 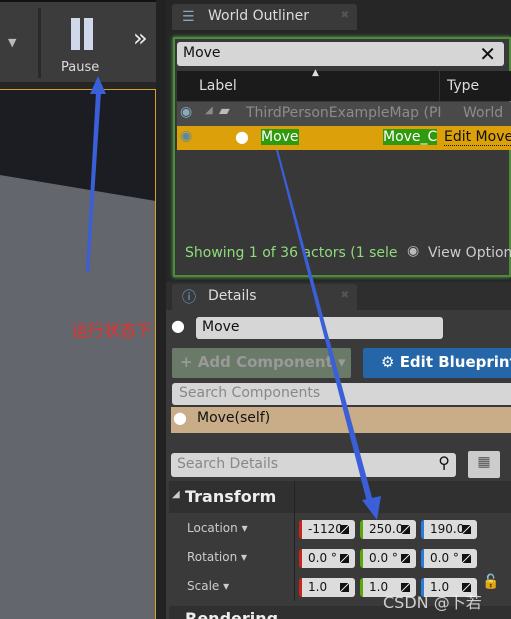 I want to click on row-type: Move_C, so click(x=410, y=137).